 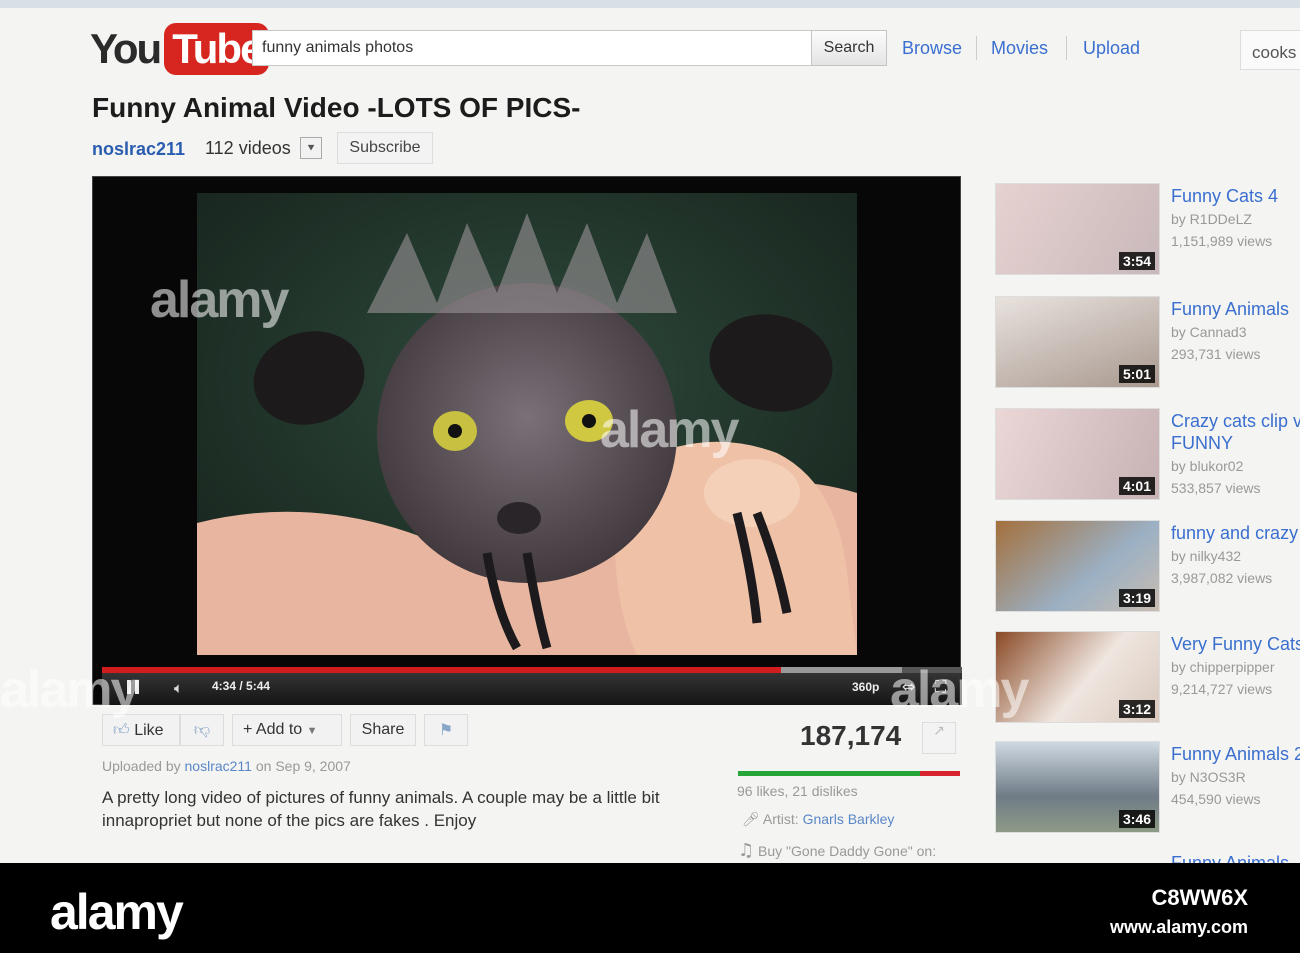 What do you see at coordinates (849, 48) in the screenshot?
I see `search-button: Search` at bounding box center [849, 48].